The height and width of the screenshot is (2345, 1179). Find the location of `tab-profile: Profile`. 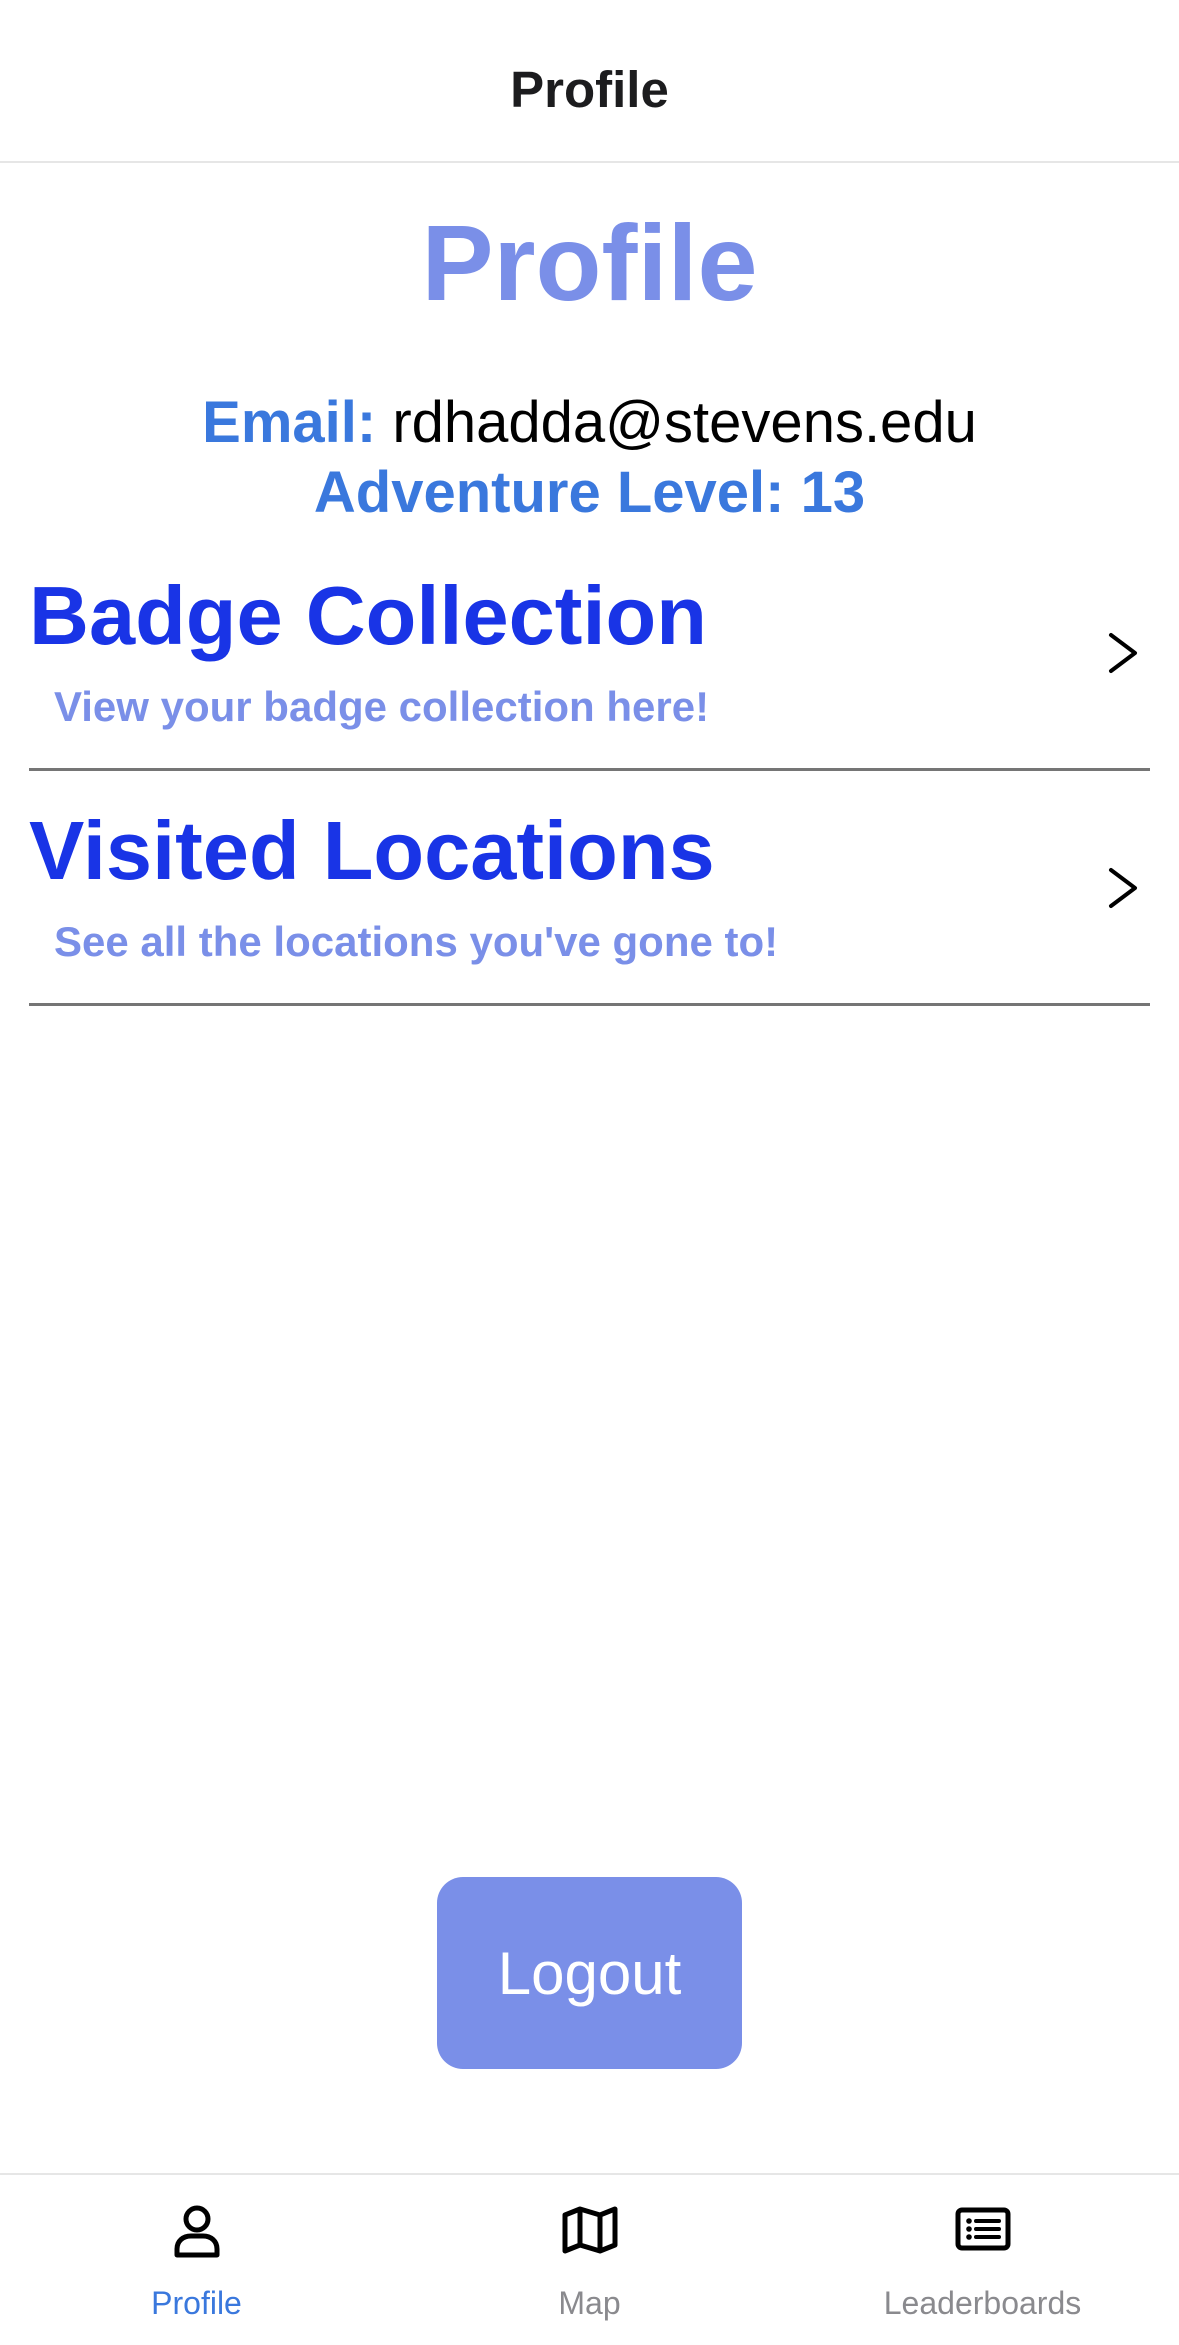

tab-profile: Profile is located at coordinates (196, 2260).